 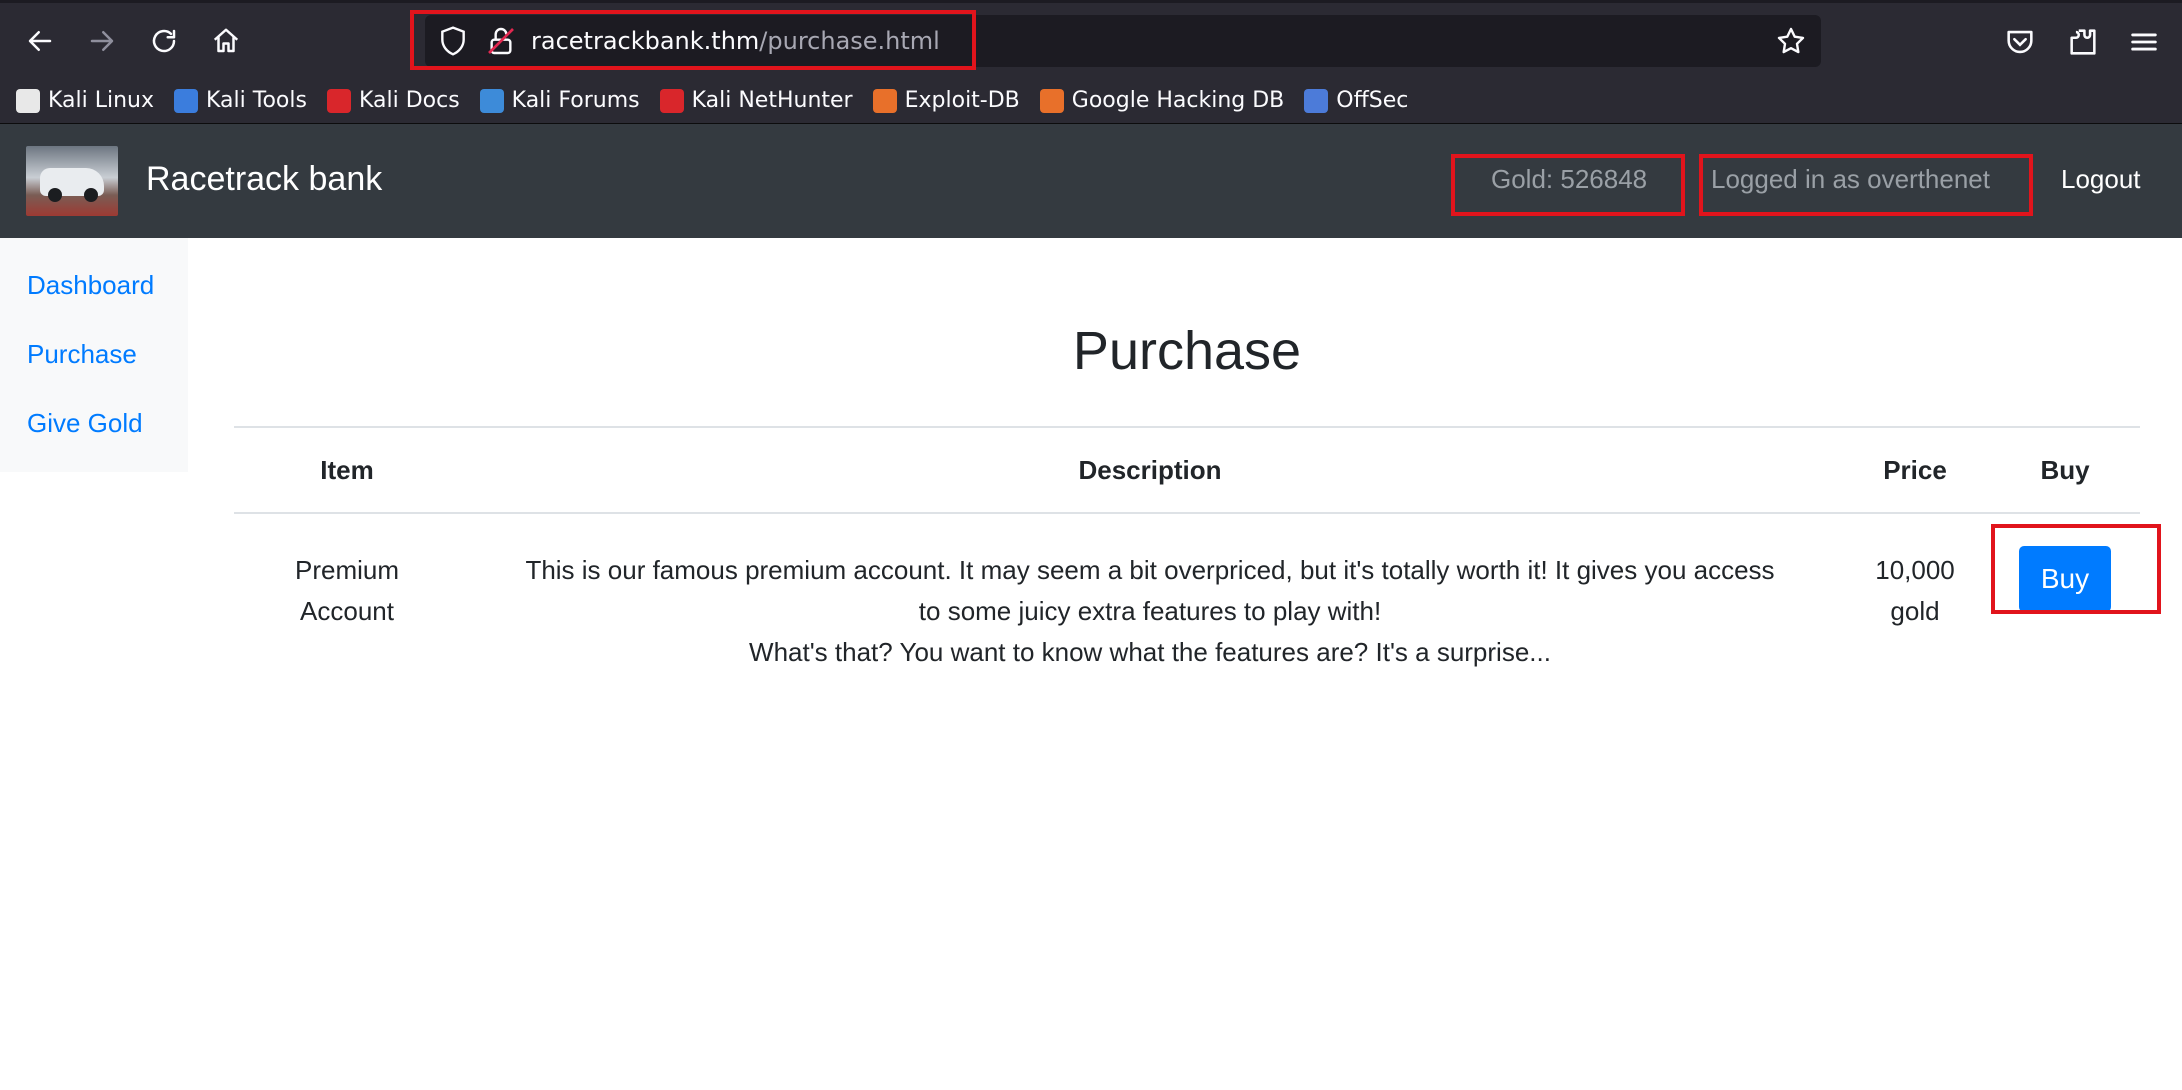 I want to click on bookmark-label: Exploit-DB, so click(x=962, y=100).